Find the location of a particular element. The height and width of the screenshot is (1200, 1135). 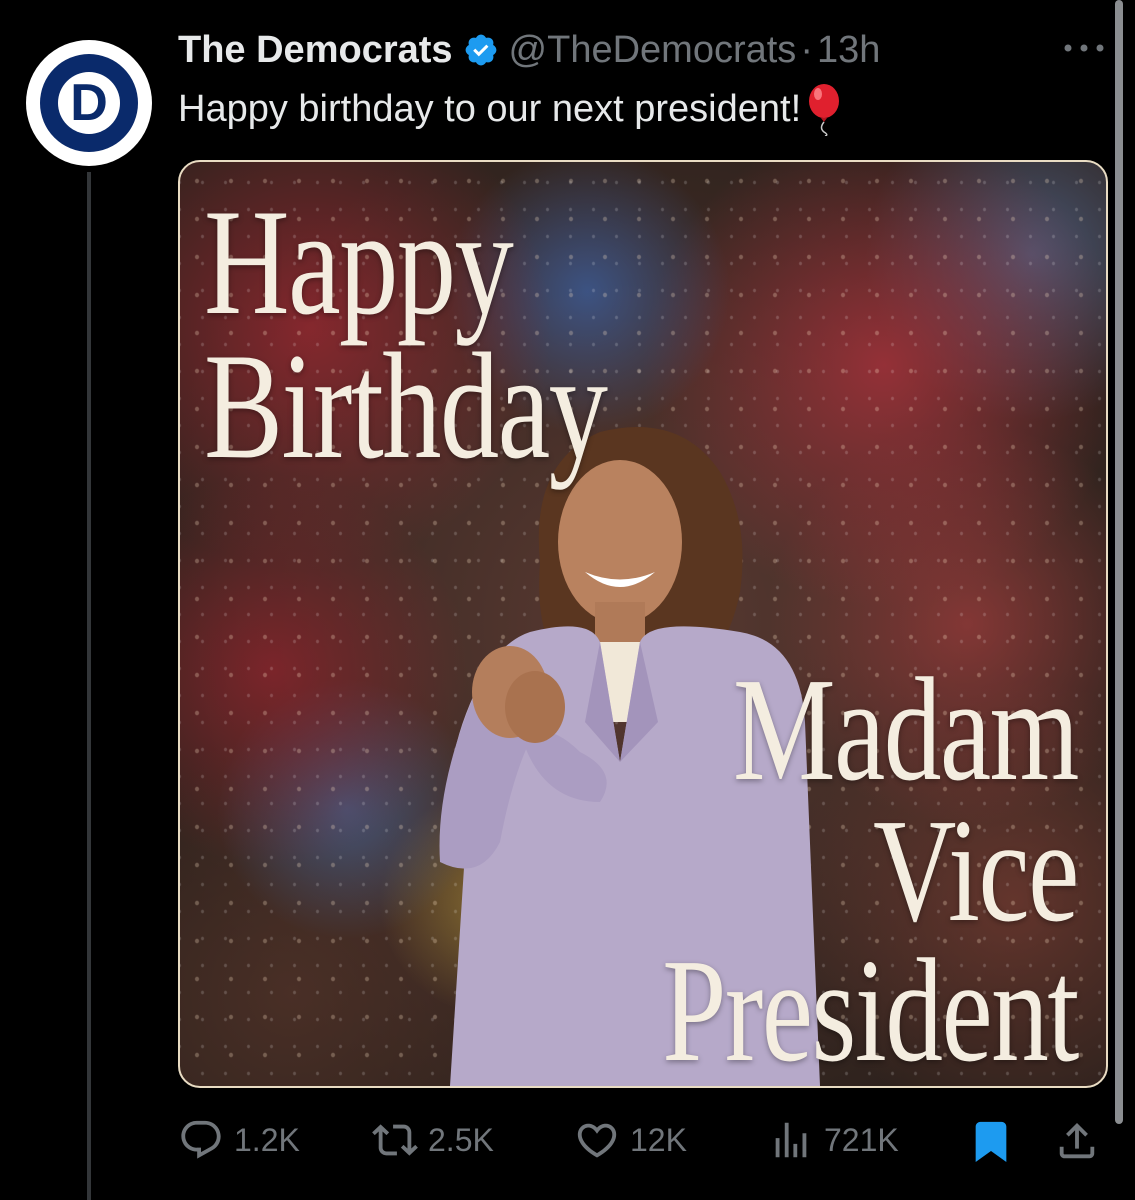

bookmark-icon is located at coordinates (991, 1141).